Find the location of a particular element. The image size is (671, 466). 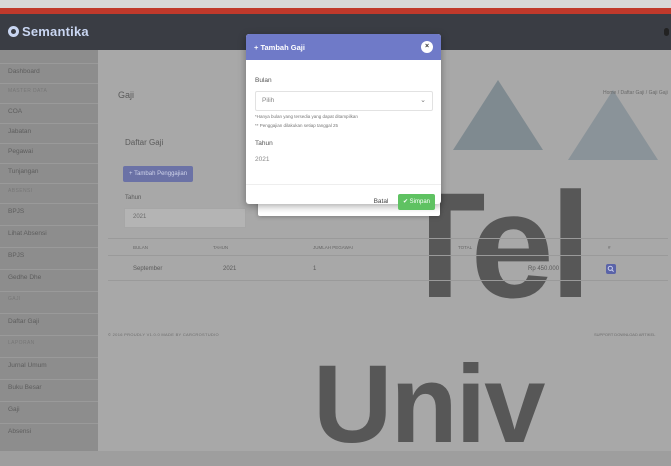

sidebar-item: Tunjangan is located at coordinates (23, 171).